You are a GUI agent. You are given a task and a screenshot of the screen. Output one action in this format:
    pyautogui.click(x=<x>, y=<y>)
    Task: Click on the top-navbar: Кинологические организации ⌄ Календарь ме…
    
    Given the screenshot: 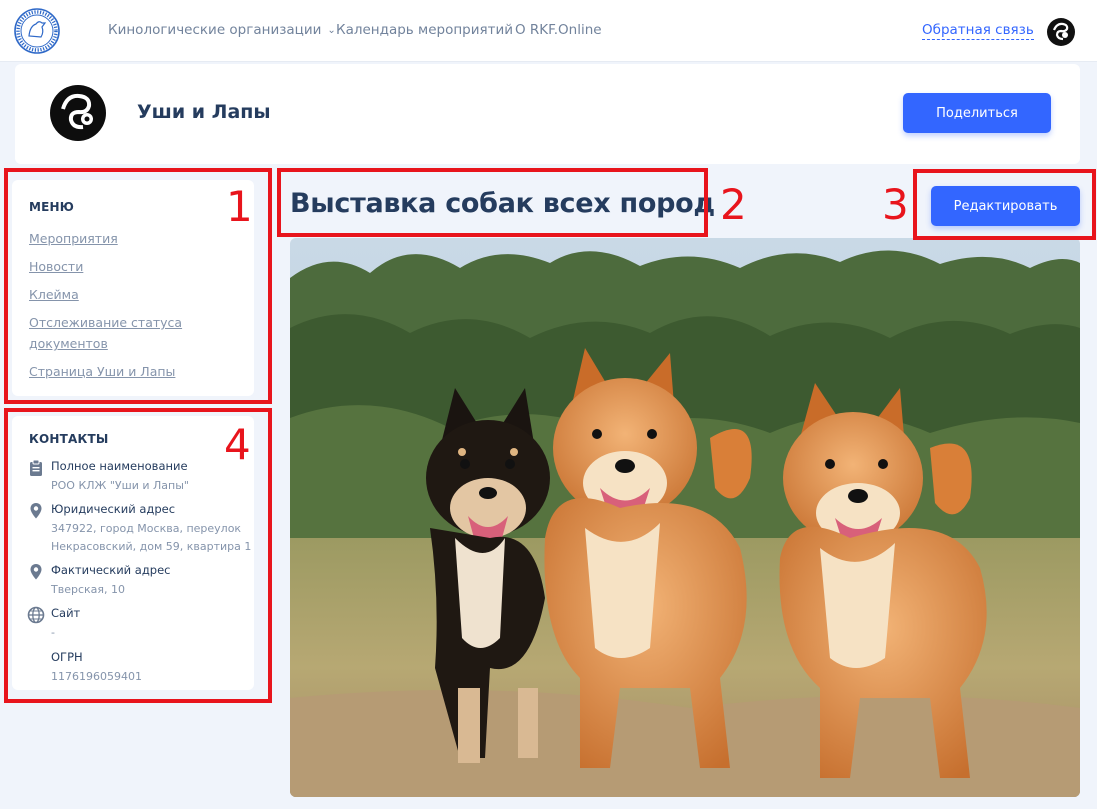 What is the action you would take?
    pyautogui.click(x=548, y=31)
    